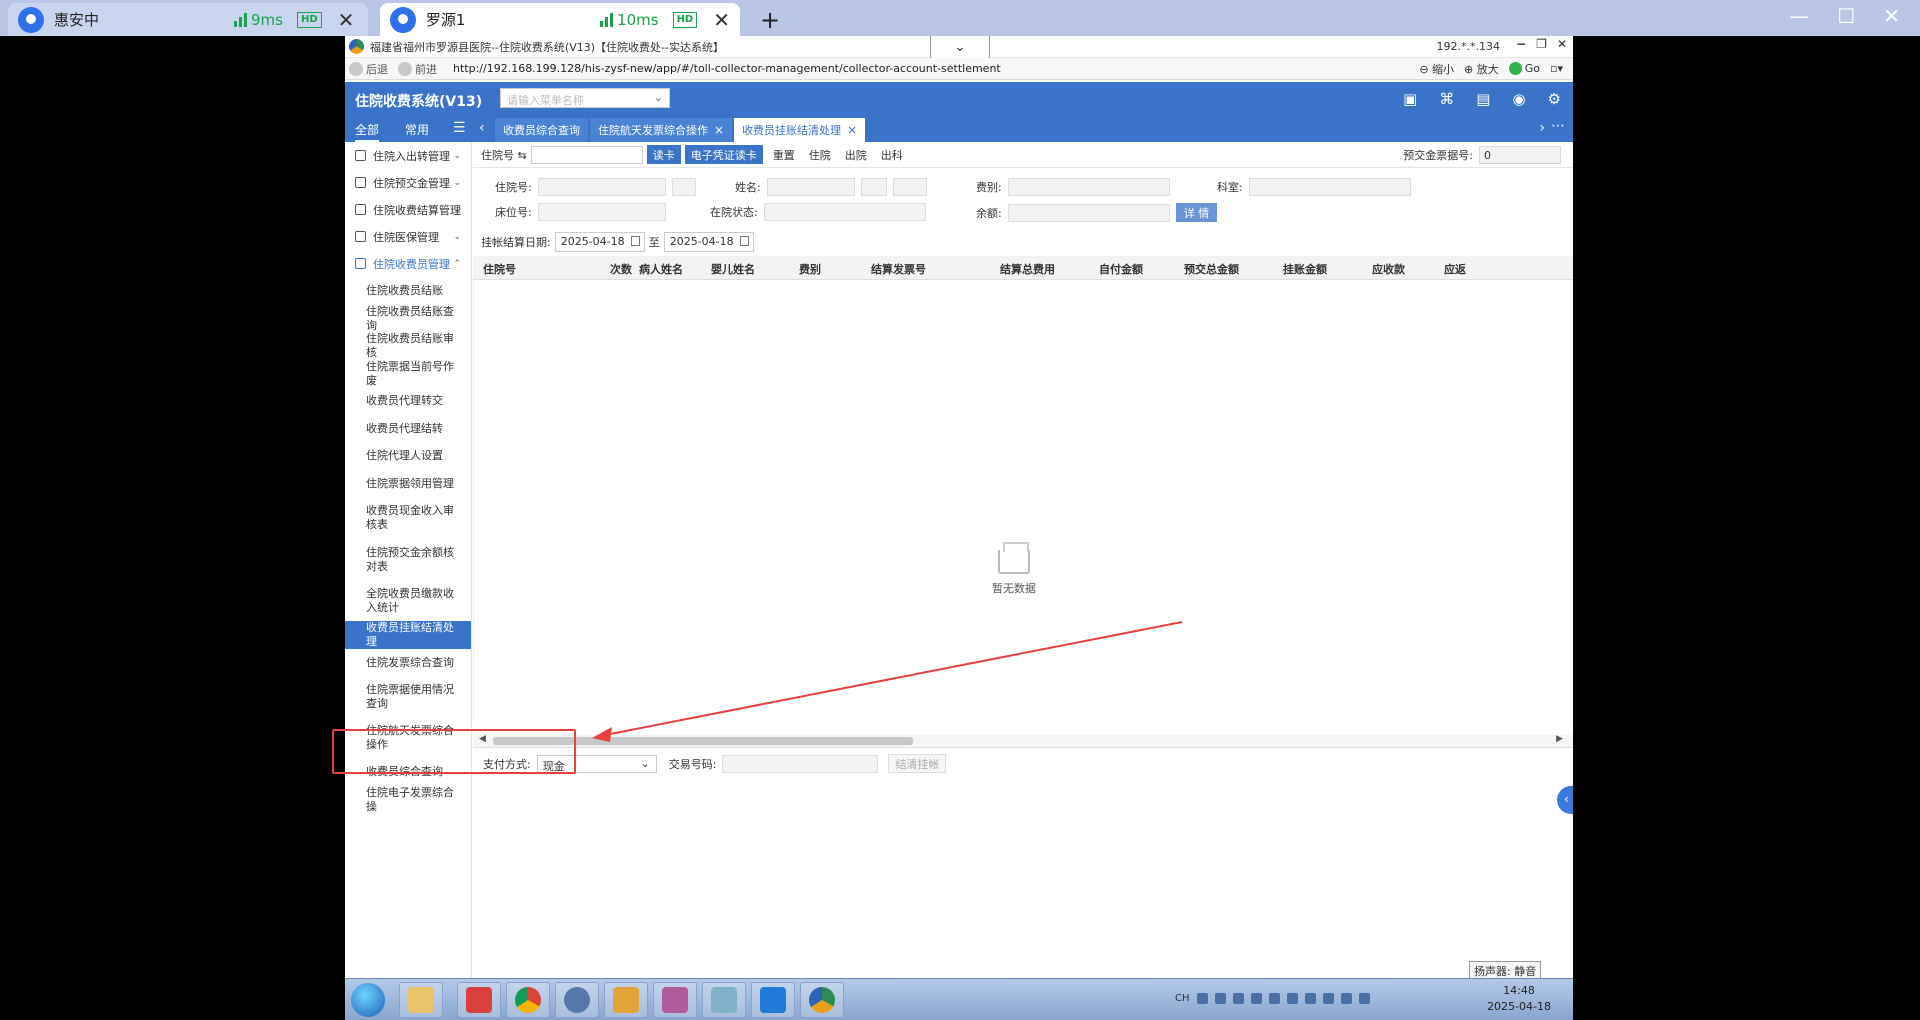 This screenshot has width=1920, height=1020. What do you see at coordinates (1891, 16) in the screenshot?
I see `close-window-icon: ✕` at bounding box center [1891, 16].